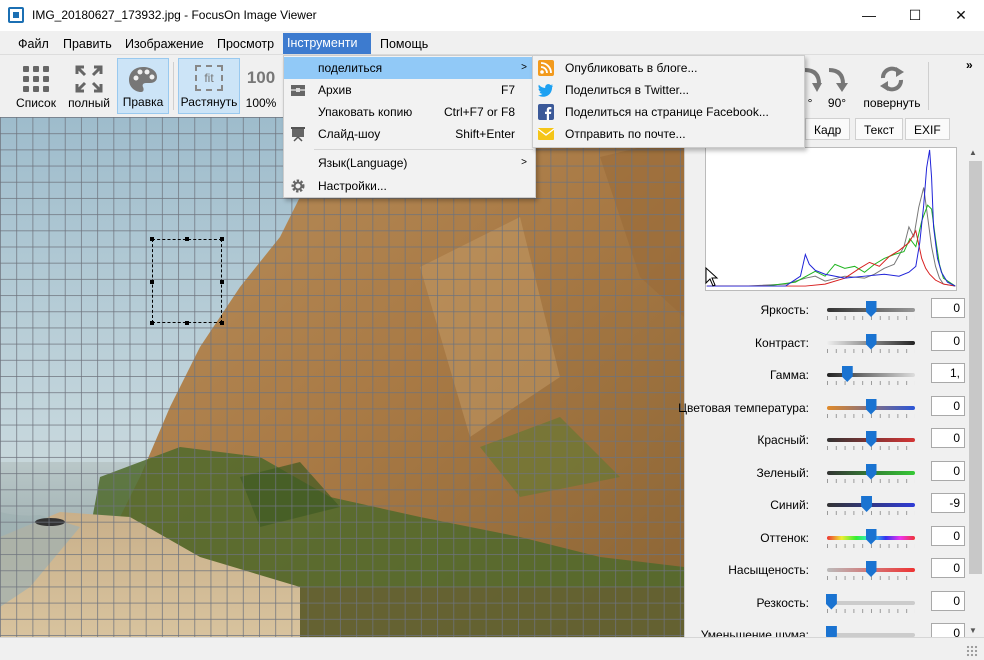 This screenshot has width=984, height=660. Describe the element at coordinates (409, 90) in the screenshot. I see `menu-archive: Архив F7` at that location.